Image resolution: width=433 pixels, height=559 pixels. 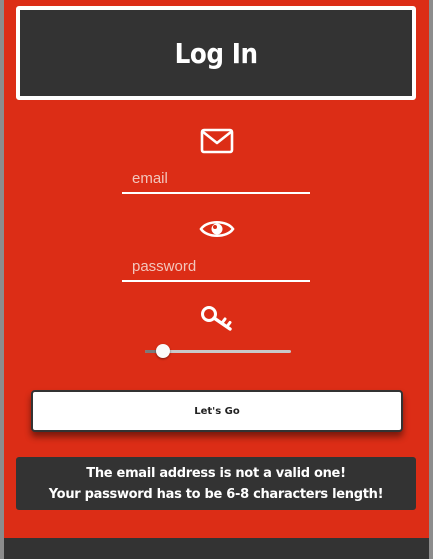 What do you see at coordinates (216, 267) in the screenshot?
I see `password-field` at bounding box center [216, 267].